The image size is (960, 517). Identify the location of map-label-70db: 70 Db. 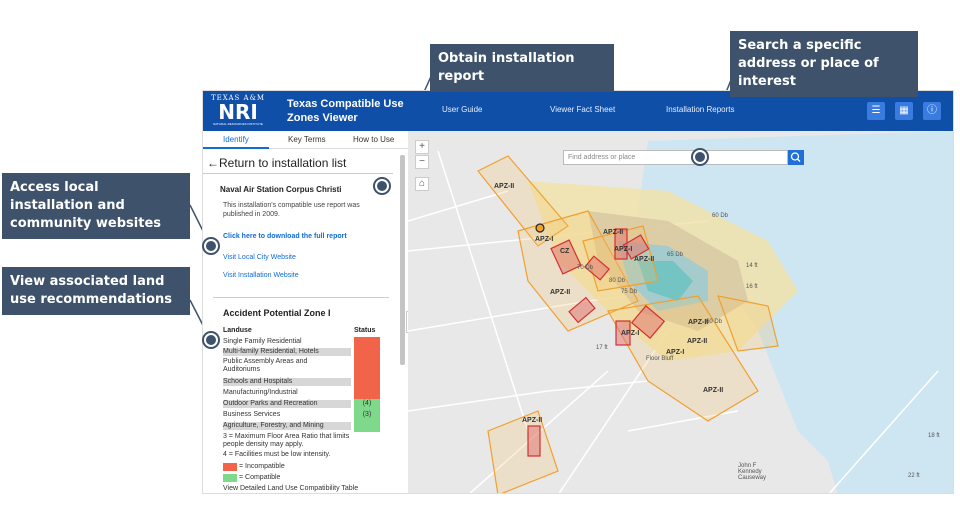
(585, 268).